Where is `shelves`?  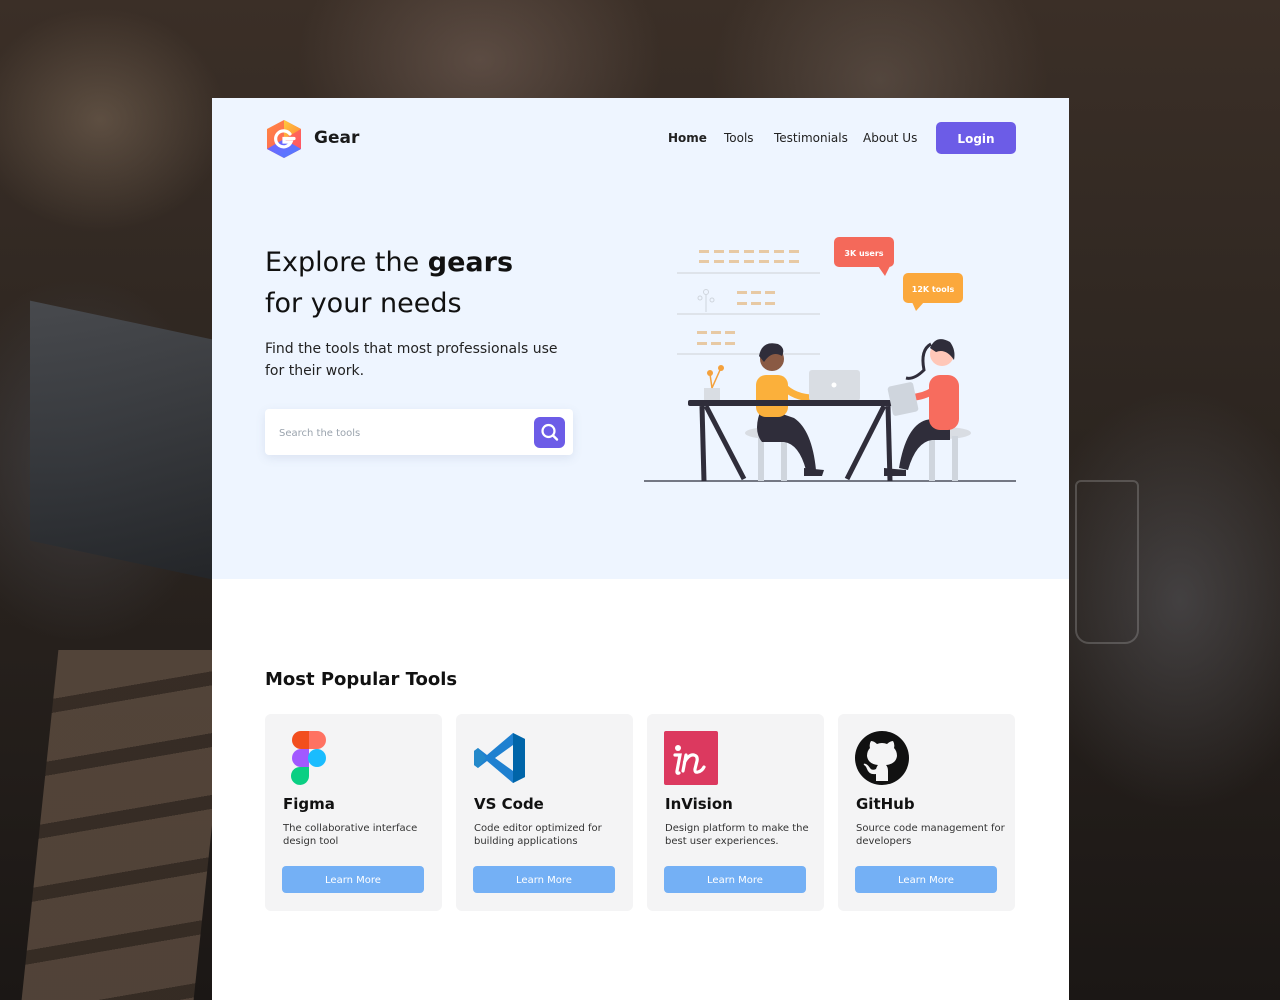 shelves is located at coordinates (748, 302).